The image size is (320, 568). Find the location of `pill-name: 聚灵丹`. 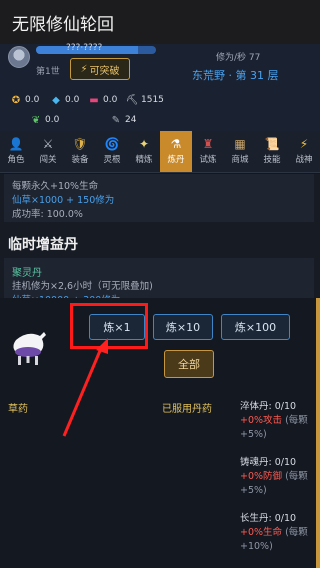

pill-name: 聚灵丹 is located at coordinates (27, 273).